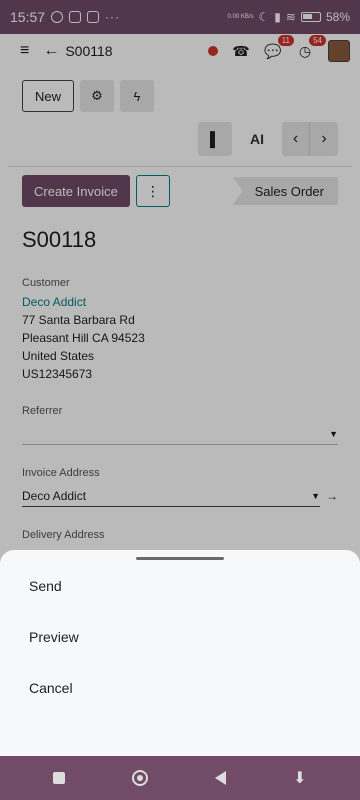  What do you see at coordinates (180, 585) in the screenshot?
I see `send-option: Send` at bounding box center [180, 585].